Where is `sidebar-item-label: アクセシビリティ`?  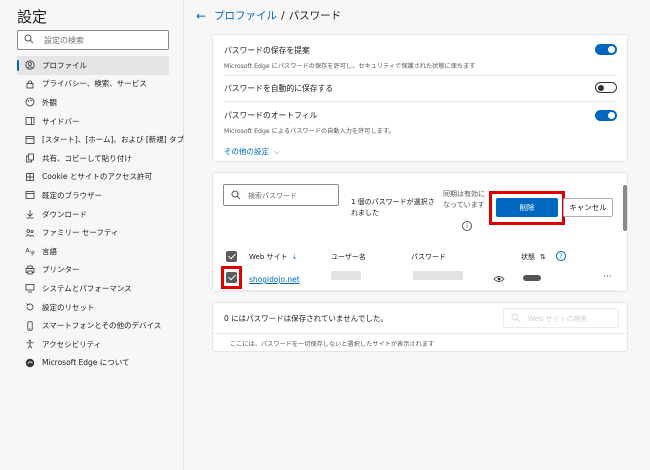
sidebar-item-label: アクセシビリティ is located at coordinates (72, 344).